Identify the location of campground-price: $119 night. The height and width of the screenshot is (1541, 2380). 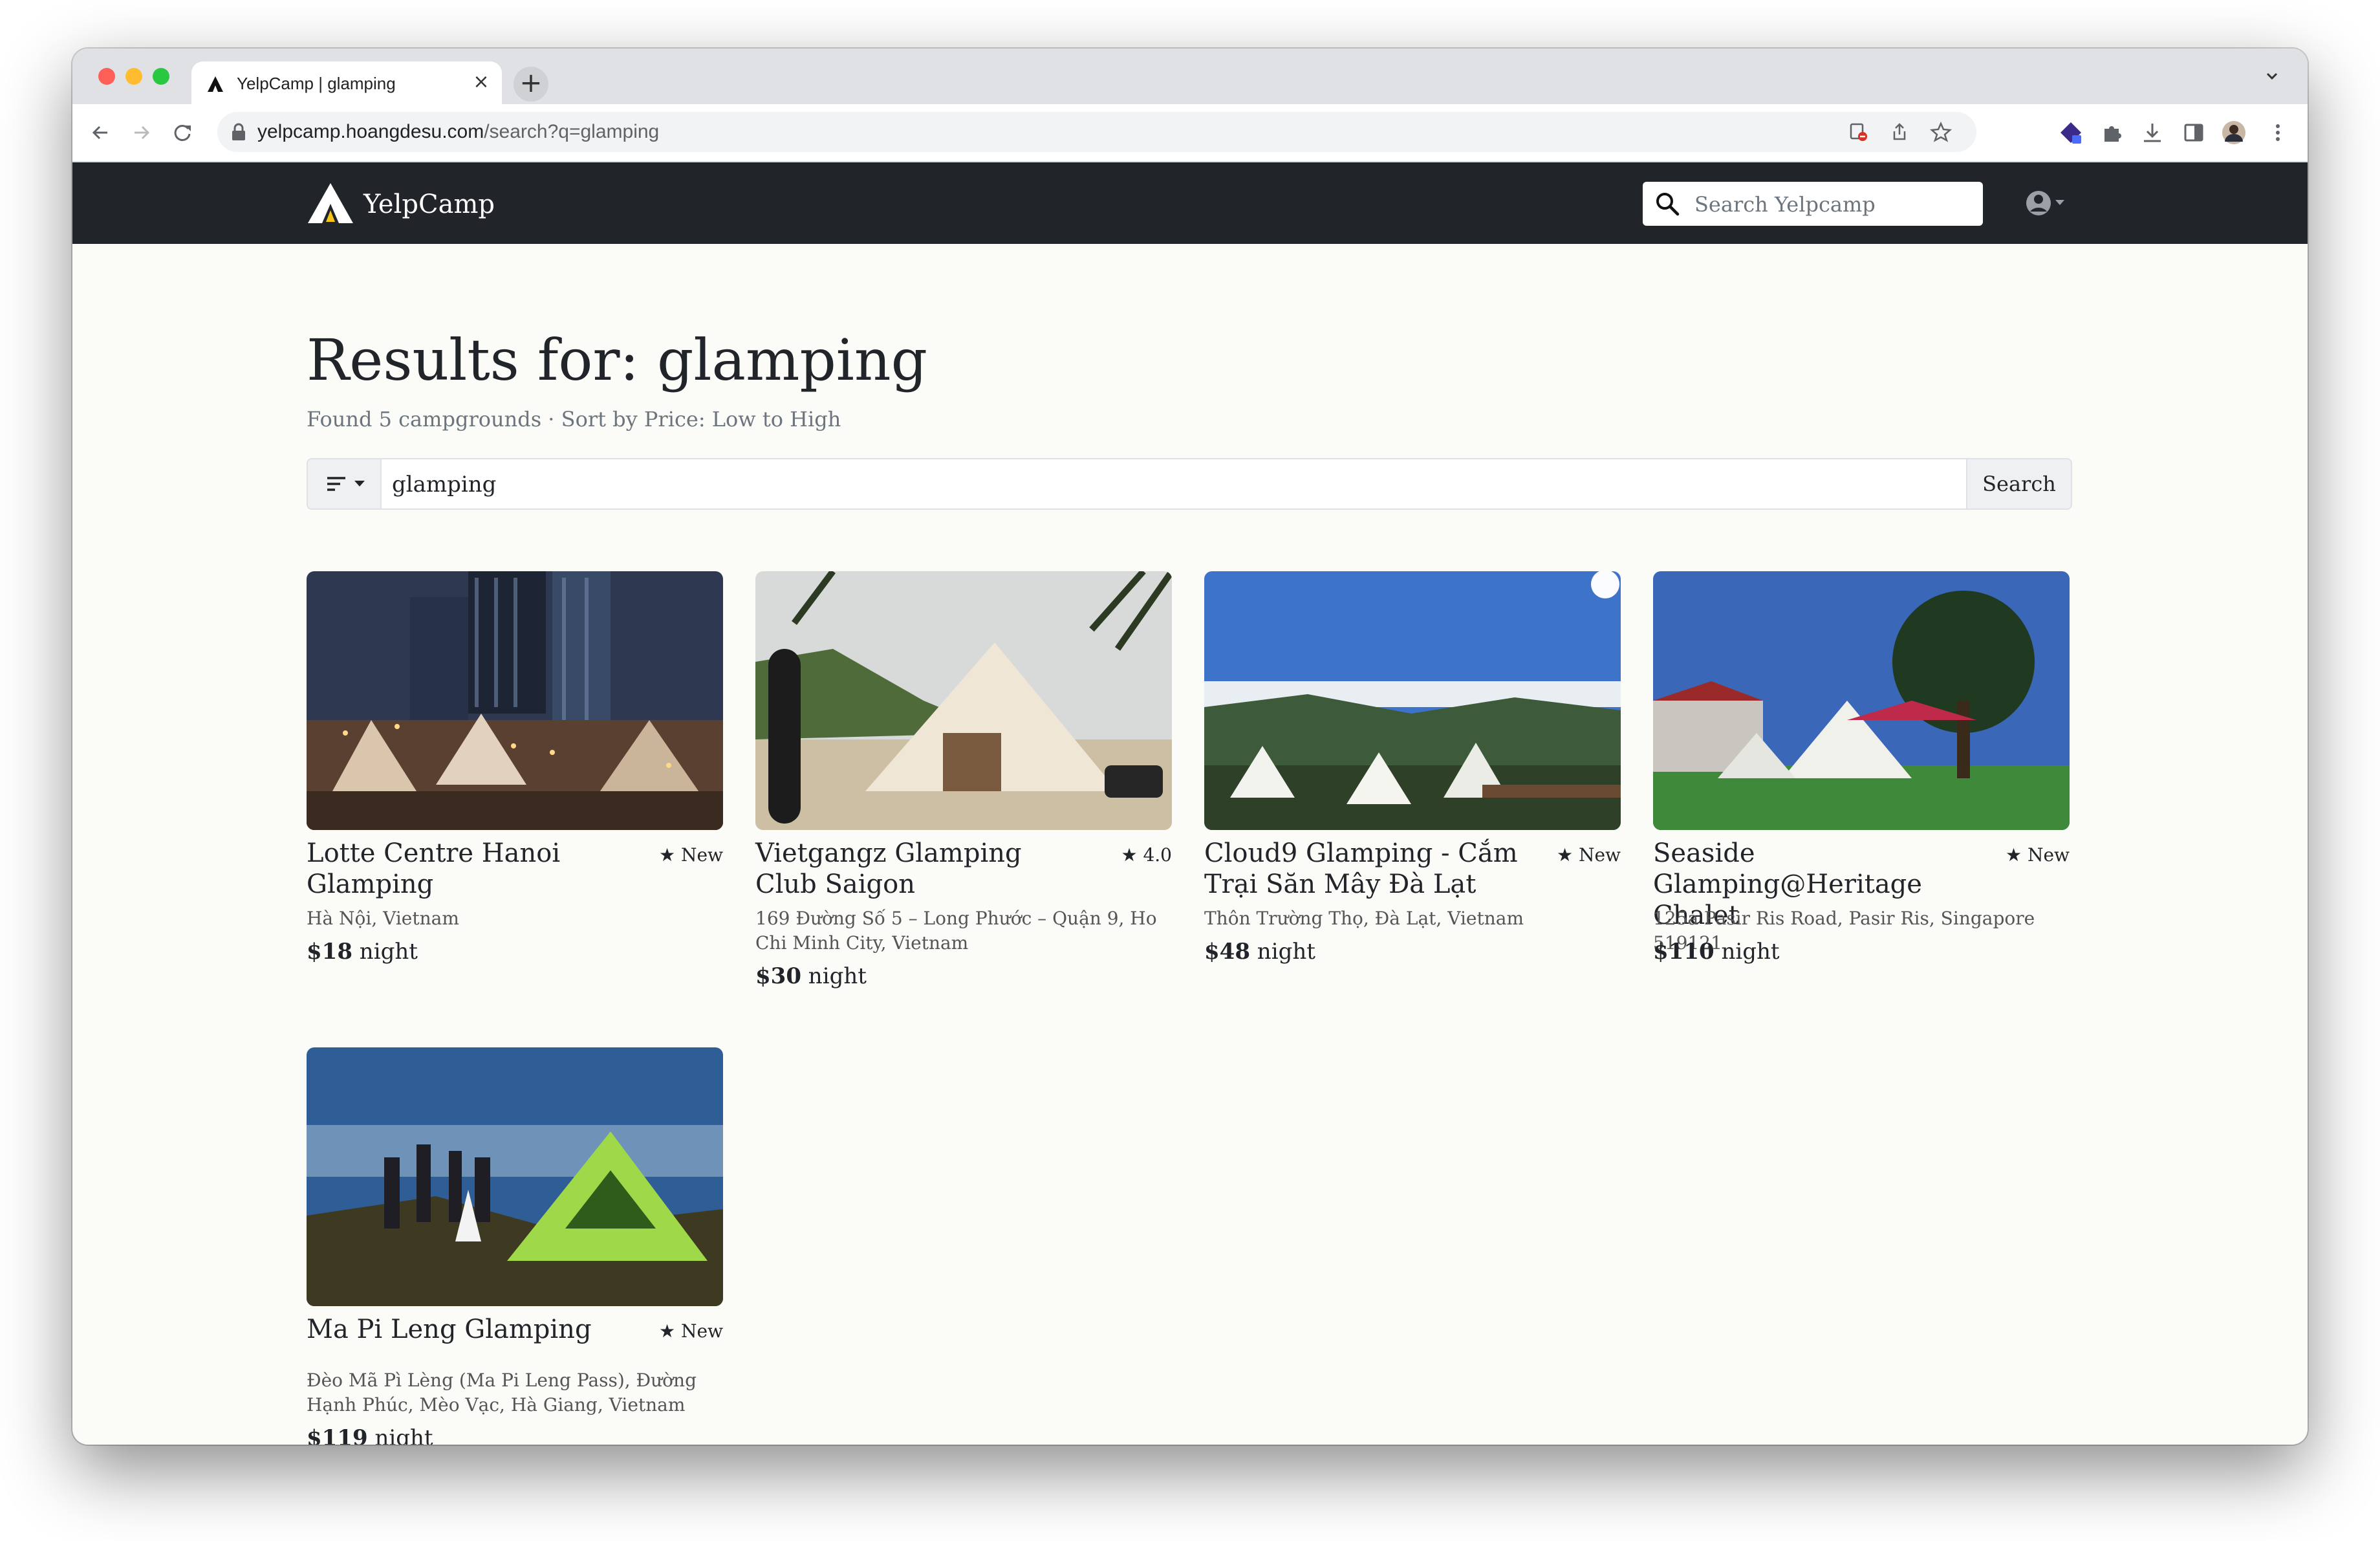
(370, 1435).